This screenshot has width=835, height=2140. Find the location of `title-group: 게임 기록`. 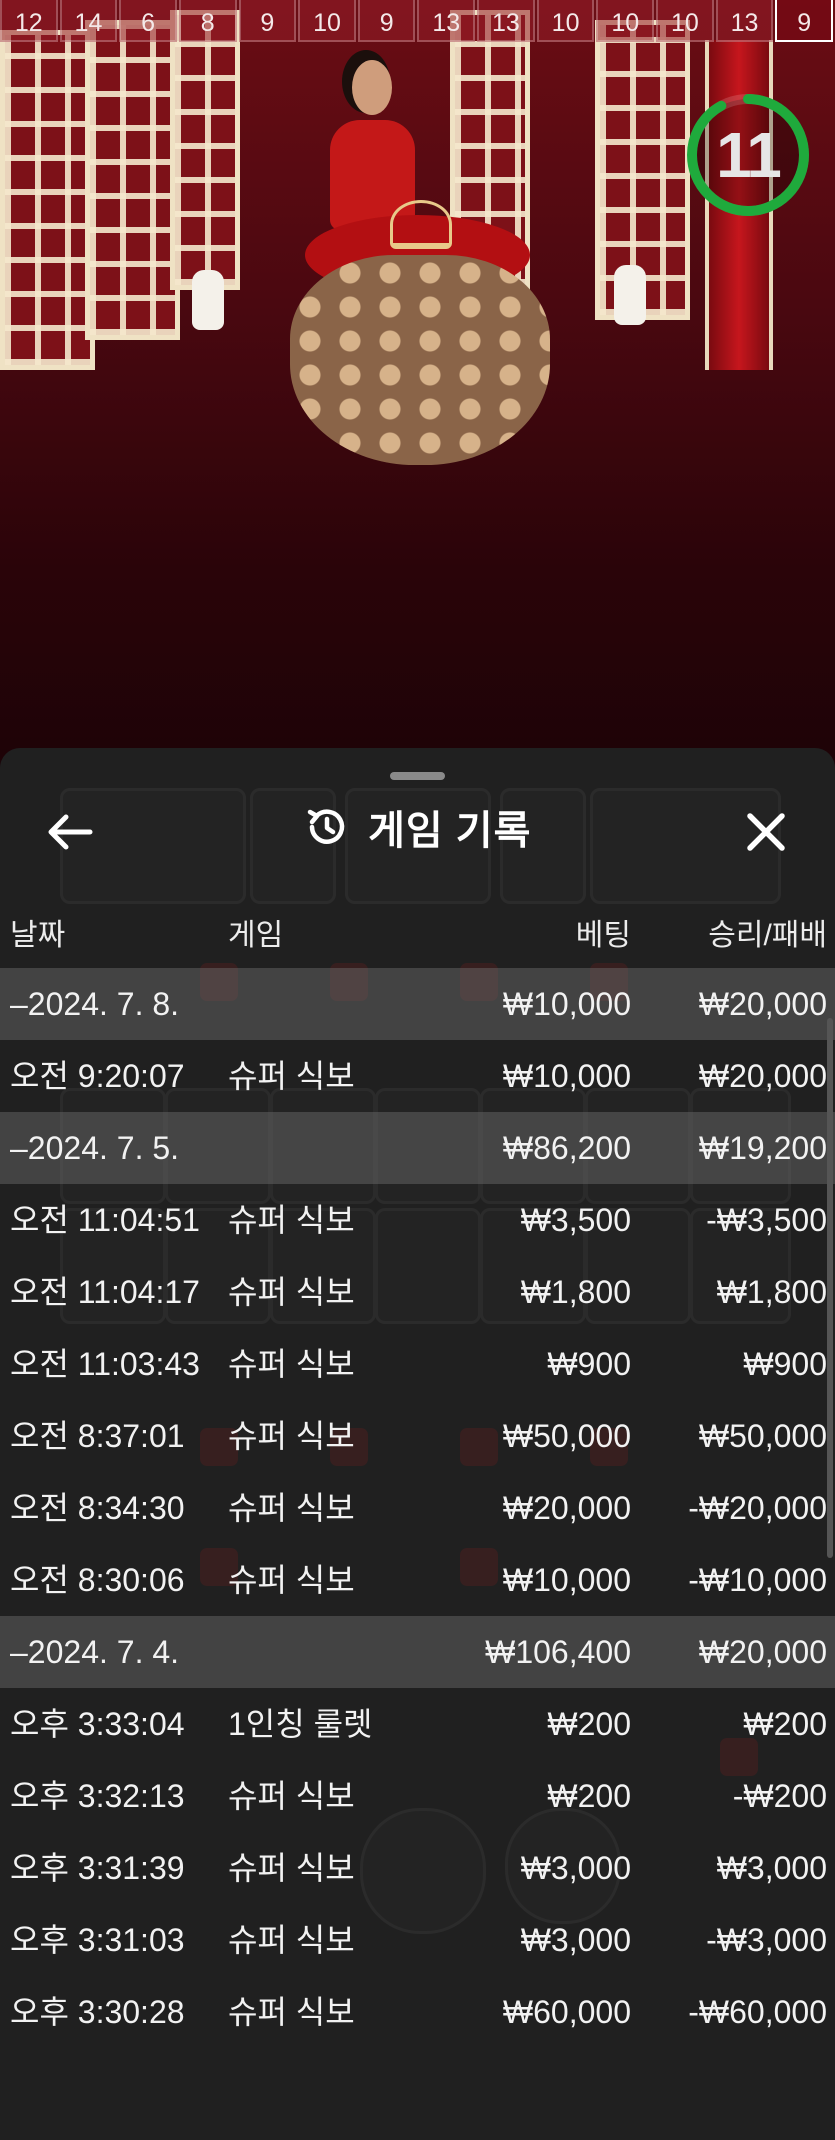

title-group: 게임 기록 is located at coordinates (417, 833).